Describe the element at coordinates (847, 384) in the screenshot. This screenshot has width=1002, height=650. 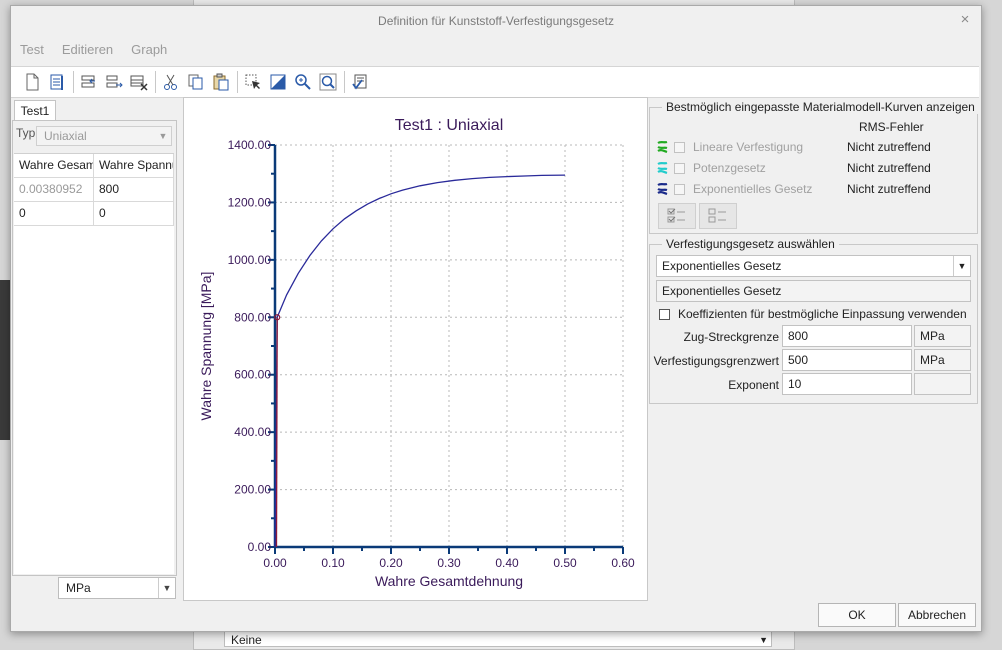
I see `exponent-input: 10` at that location.